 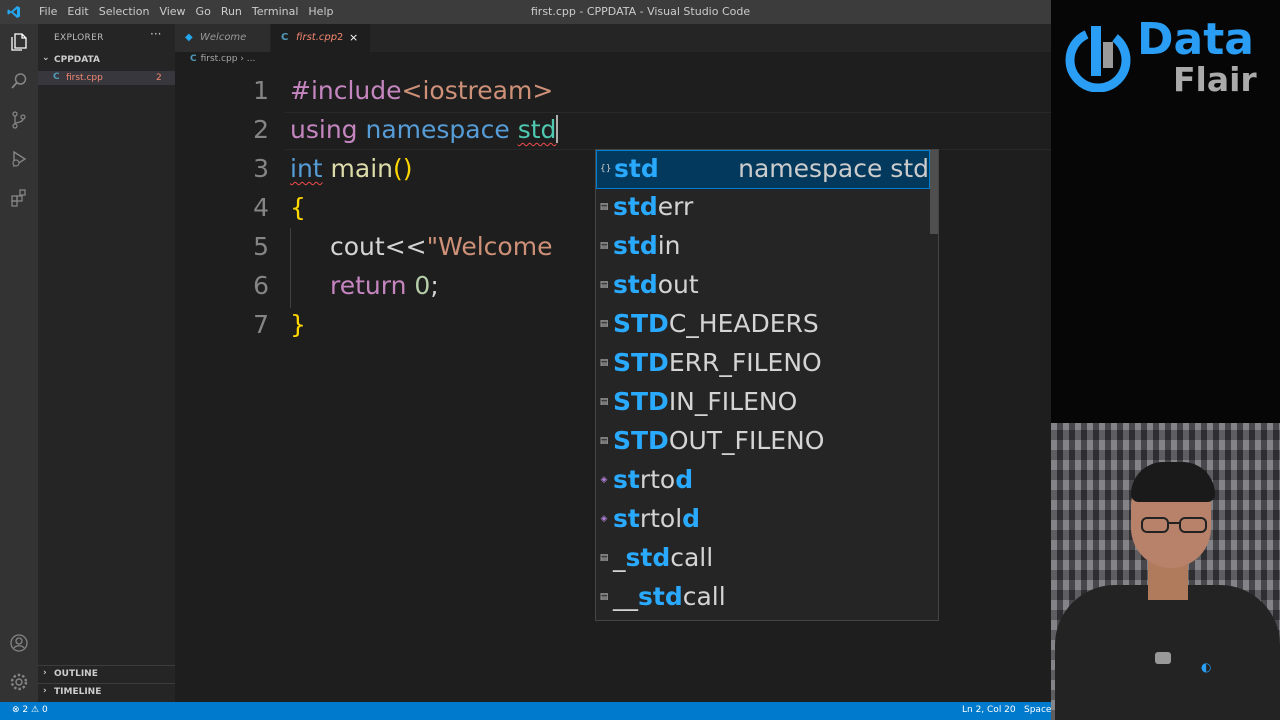 I want to click on rest-text: err, so click(x=675, y=206).